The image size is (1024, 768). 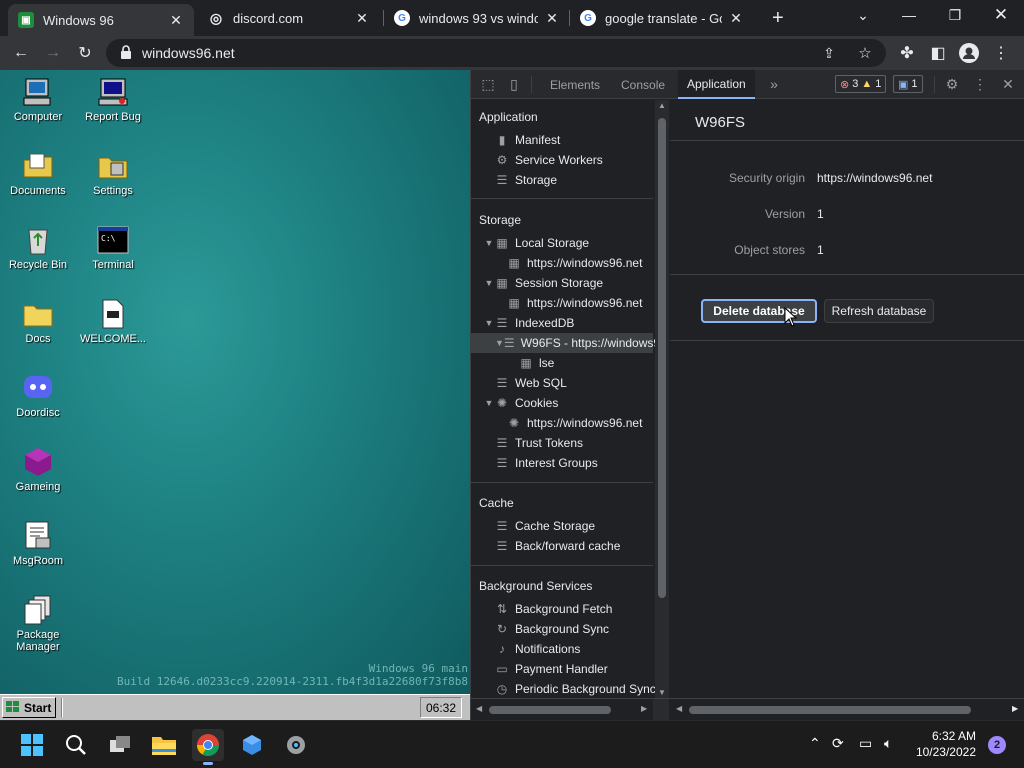 What do you see at coordinates (865, 53) in the screenshot?
I see `bookmark-star-icon: ☆` at bounding box center [865, 53].